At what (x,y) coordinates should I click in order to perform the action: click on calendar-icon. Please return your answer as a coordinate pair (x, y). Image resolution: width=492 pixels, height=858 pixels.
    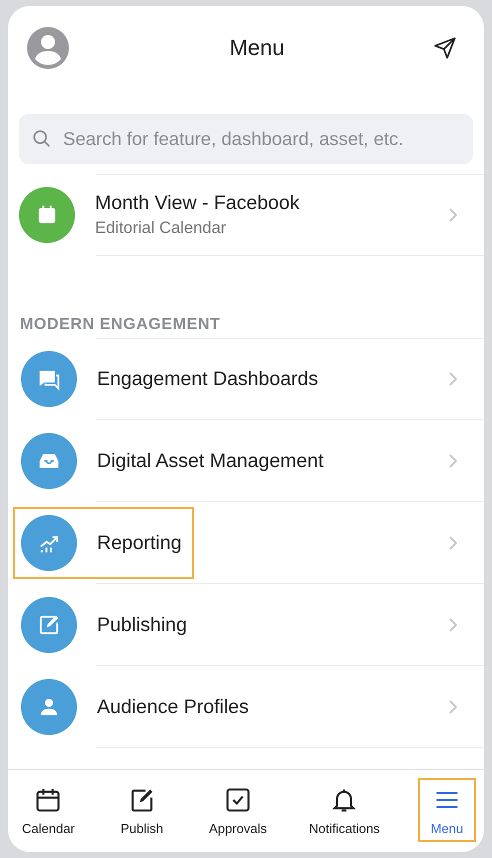
    Looking at the image, I should click on (48, 800).